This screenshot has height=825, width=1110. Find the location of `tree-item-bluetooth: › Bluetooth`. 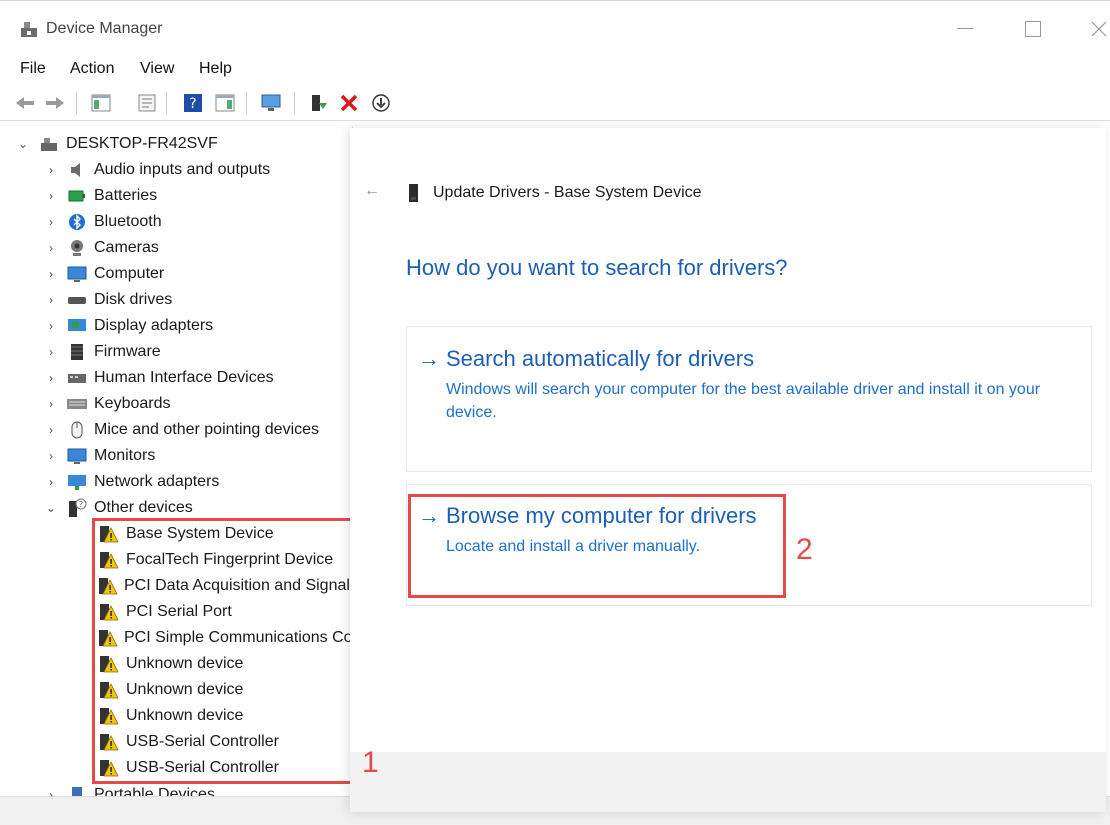

tree-item-bluetooth: › Bluetooth is located at coordinates (103, 222).